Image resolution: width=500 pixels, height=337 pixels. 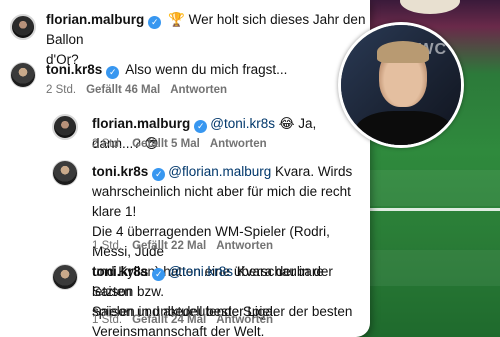 I want to click on mention-link: @florian.malburg, so click(x=219, y=171).